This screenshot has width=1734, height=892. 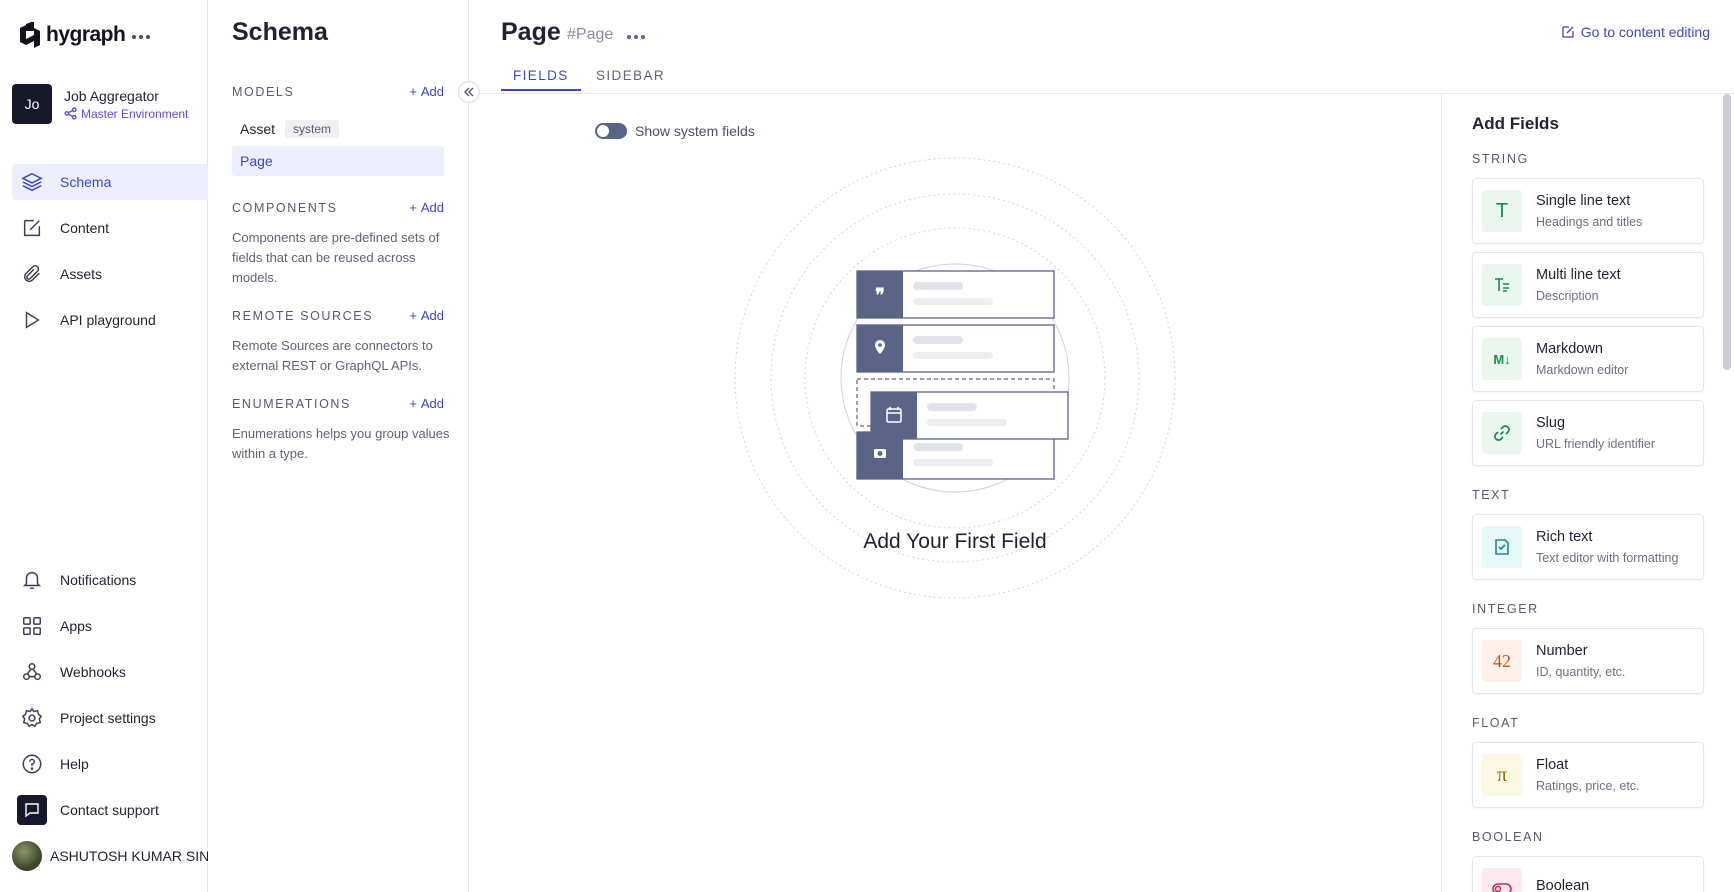 I want to click on play-icon, so click(x=32, y=320).